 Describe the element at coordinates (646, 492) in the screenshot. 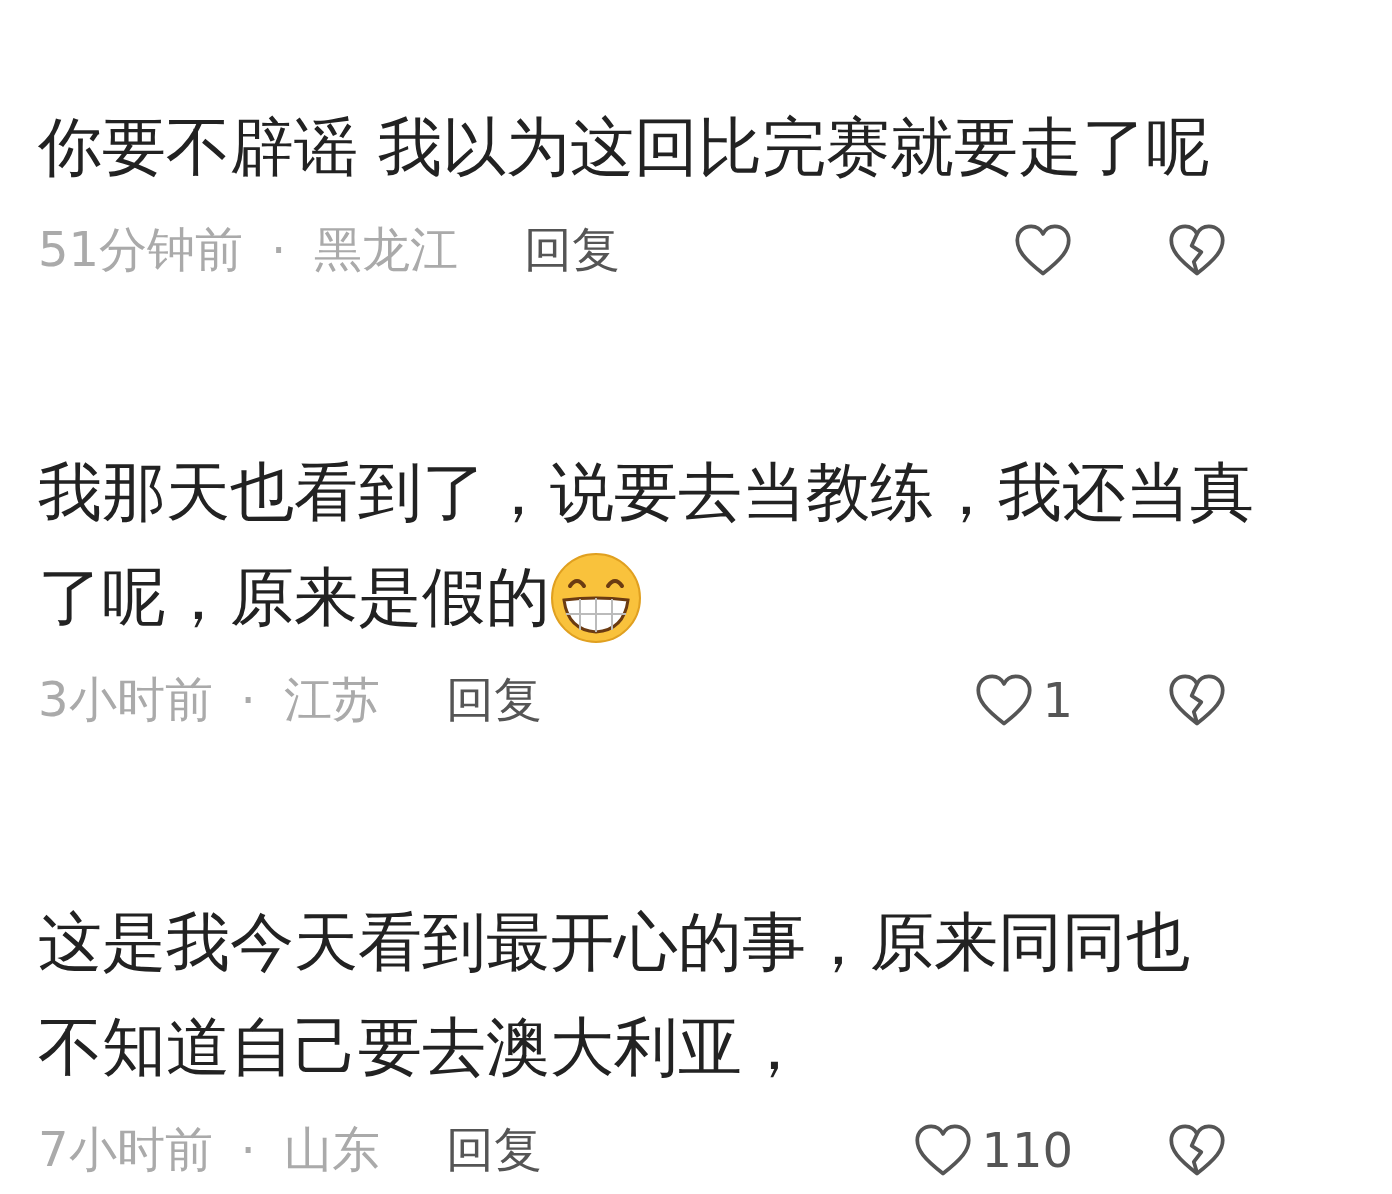

I see `comment-text: 我那天也看到了，说要去当教练，我还当真` at that location.